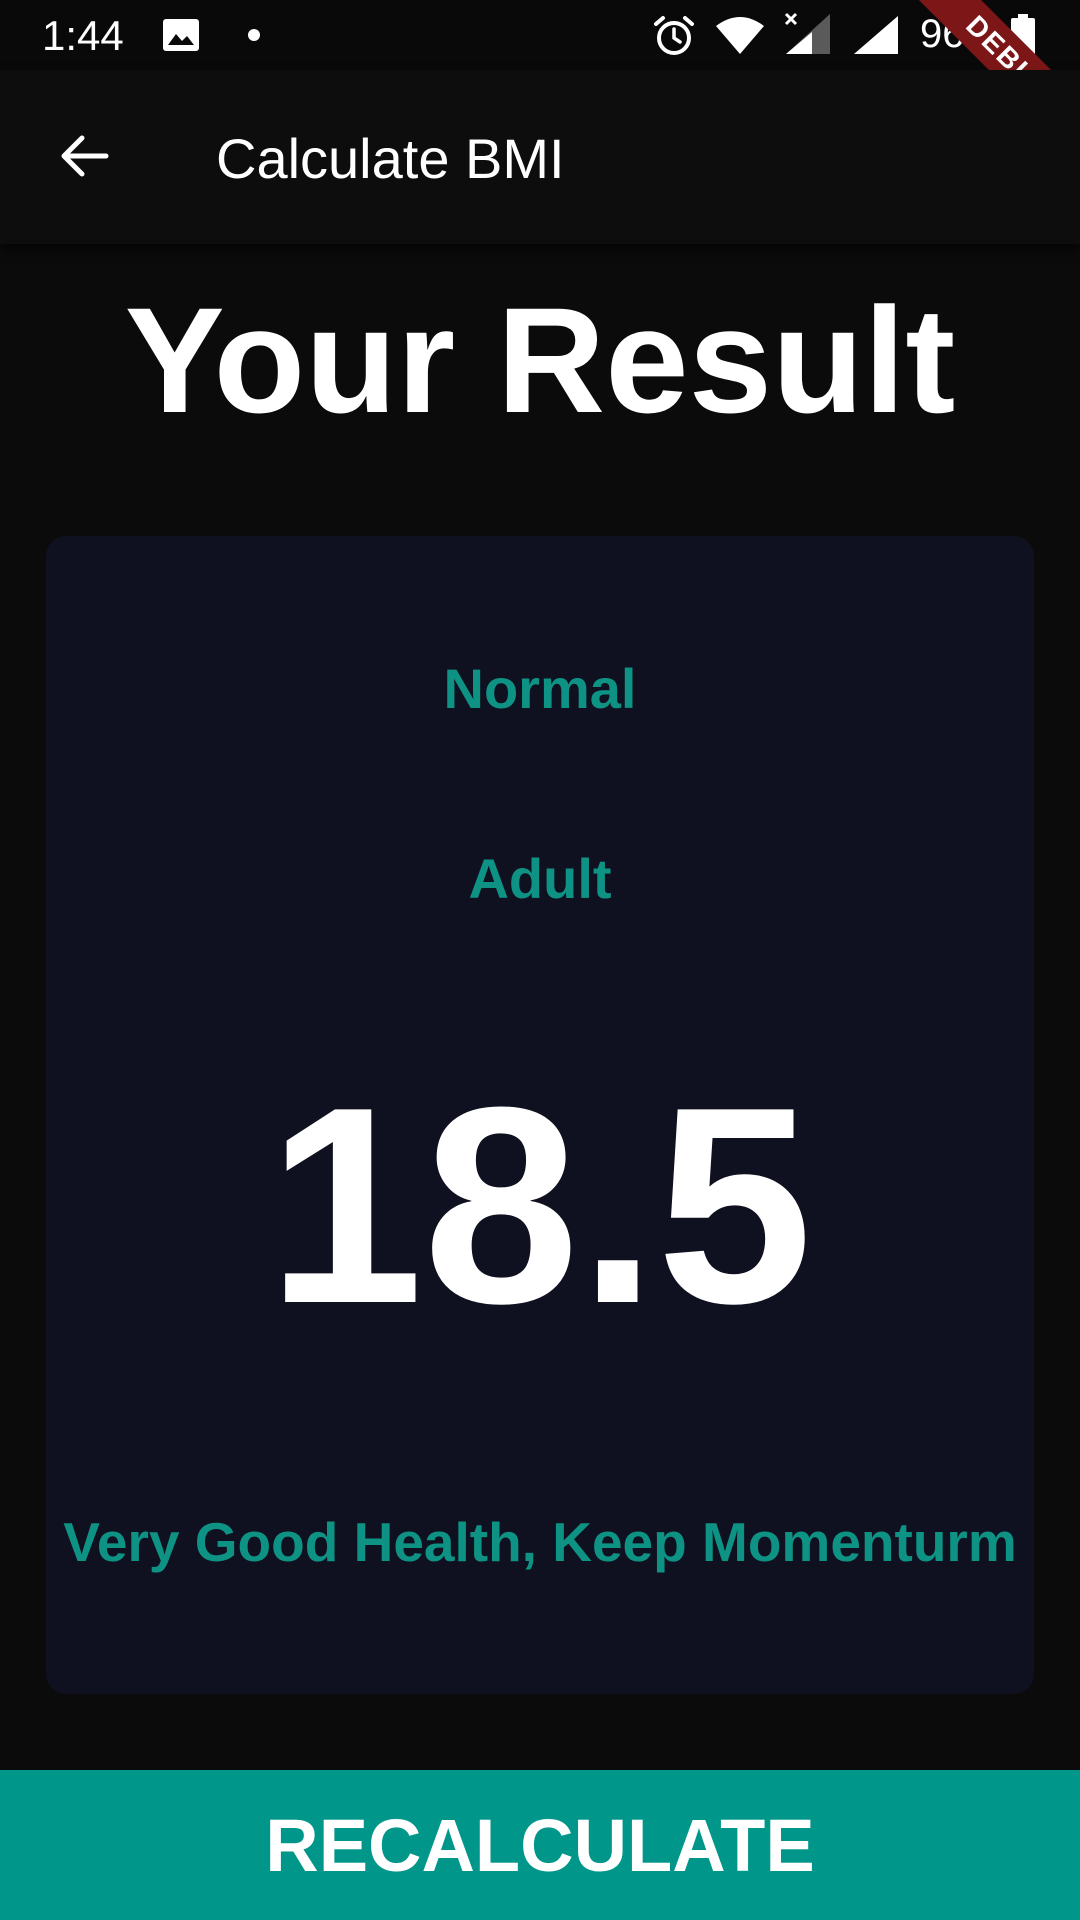 This screenshot has height=1920, width=1080. Describe the element at coordinates (540, 1542) in the screenshot. I see `health-advice: Very Good Health, Keep Momenturm` at that location.